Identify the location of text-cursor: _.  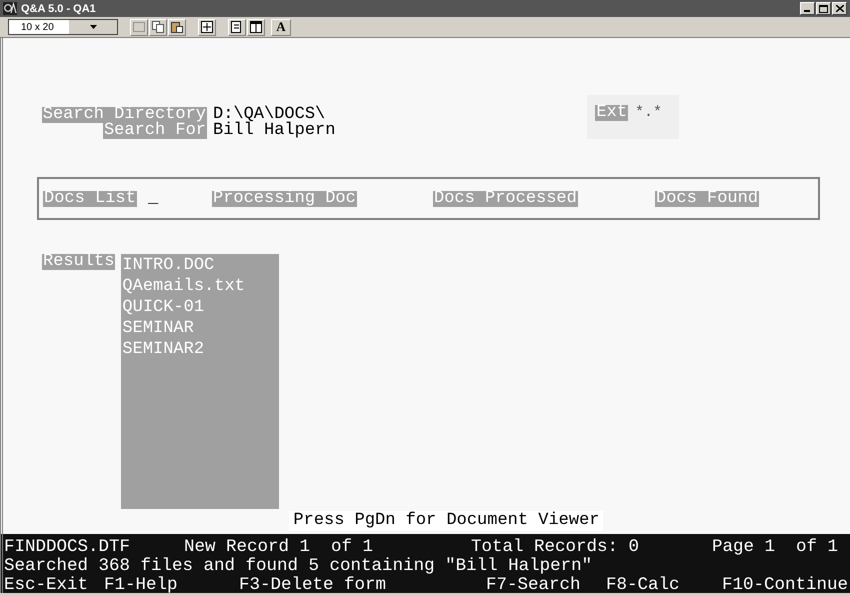
(153, 198).